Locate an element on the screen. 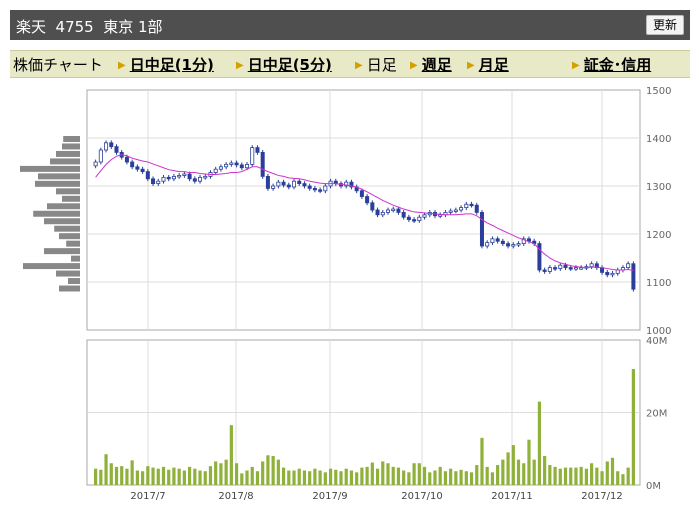  stock-title: 楽天 4755 東京 1部 is located at coordinates (89, 27).